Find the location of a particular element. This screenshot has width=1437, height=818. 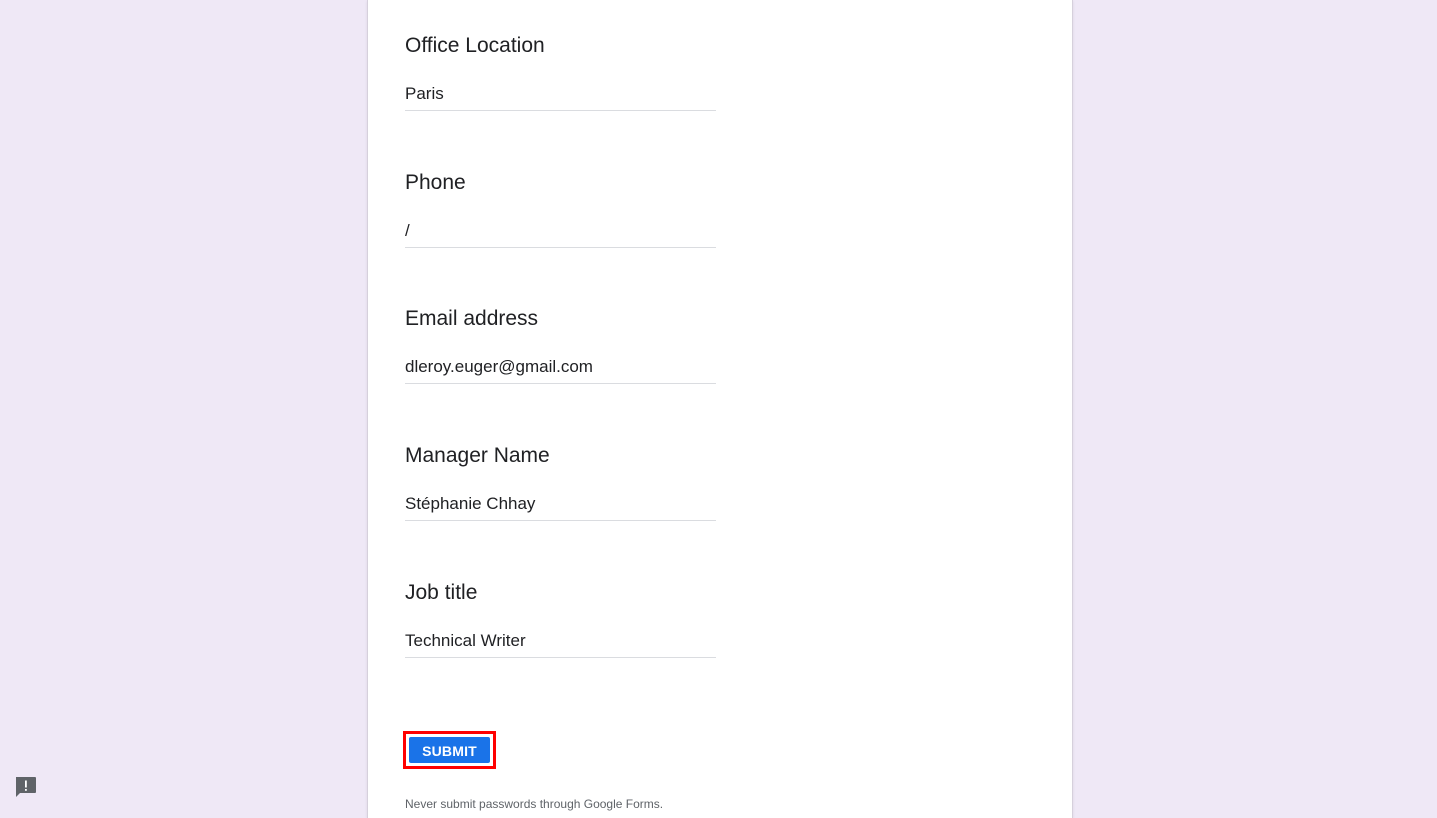

report-feedback-icon is located at coordinates (26, 787).